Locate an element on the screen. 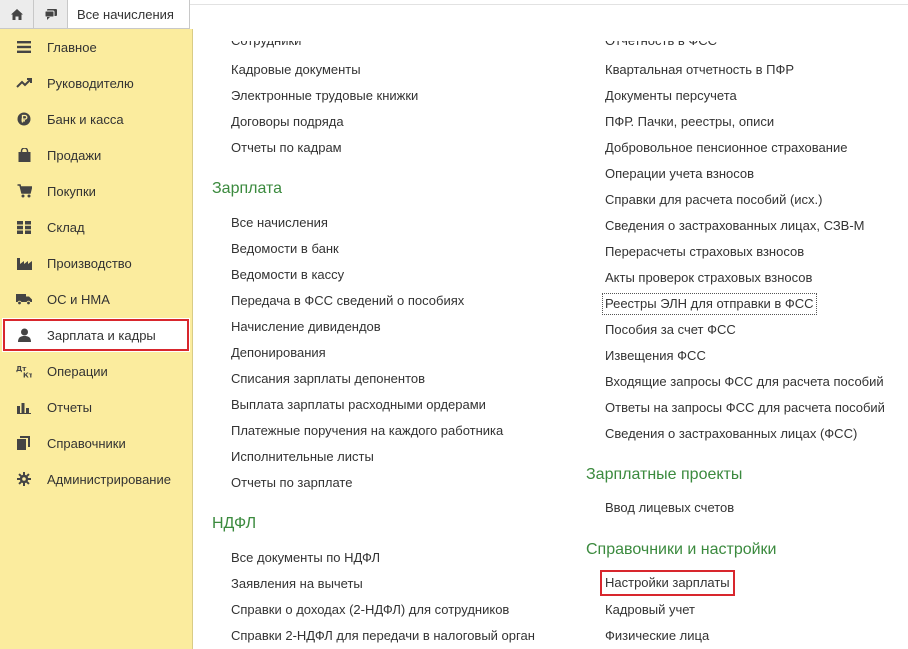 Image resolution: width=908 pixels, height=649 pixels. link-individuals: Физические лица is located at coordinates (657, 636).